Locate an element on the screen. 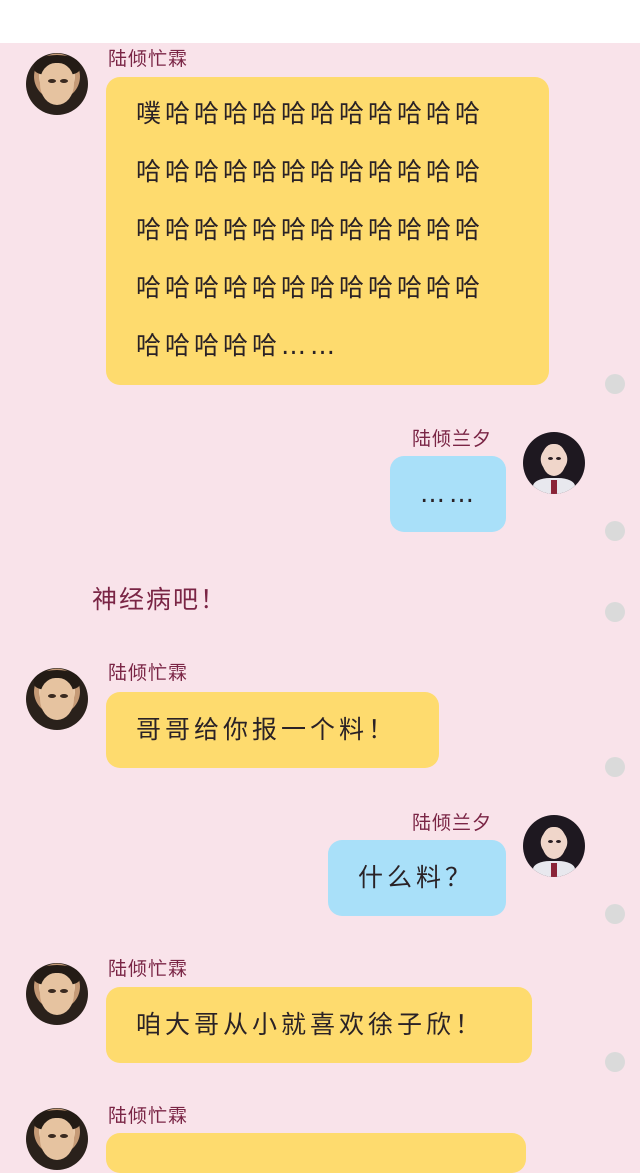  message-line: 噗哈哈哈哈哈哈哈哈哈哈哈 is located at coordinates (310, 113).